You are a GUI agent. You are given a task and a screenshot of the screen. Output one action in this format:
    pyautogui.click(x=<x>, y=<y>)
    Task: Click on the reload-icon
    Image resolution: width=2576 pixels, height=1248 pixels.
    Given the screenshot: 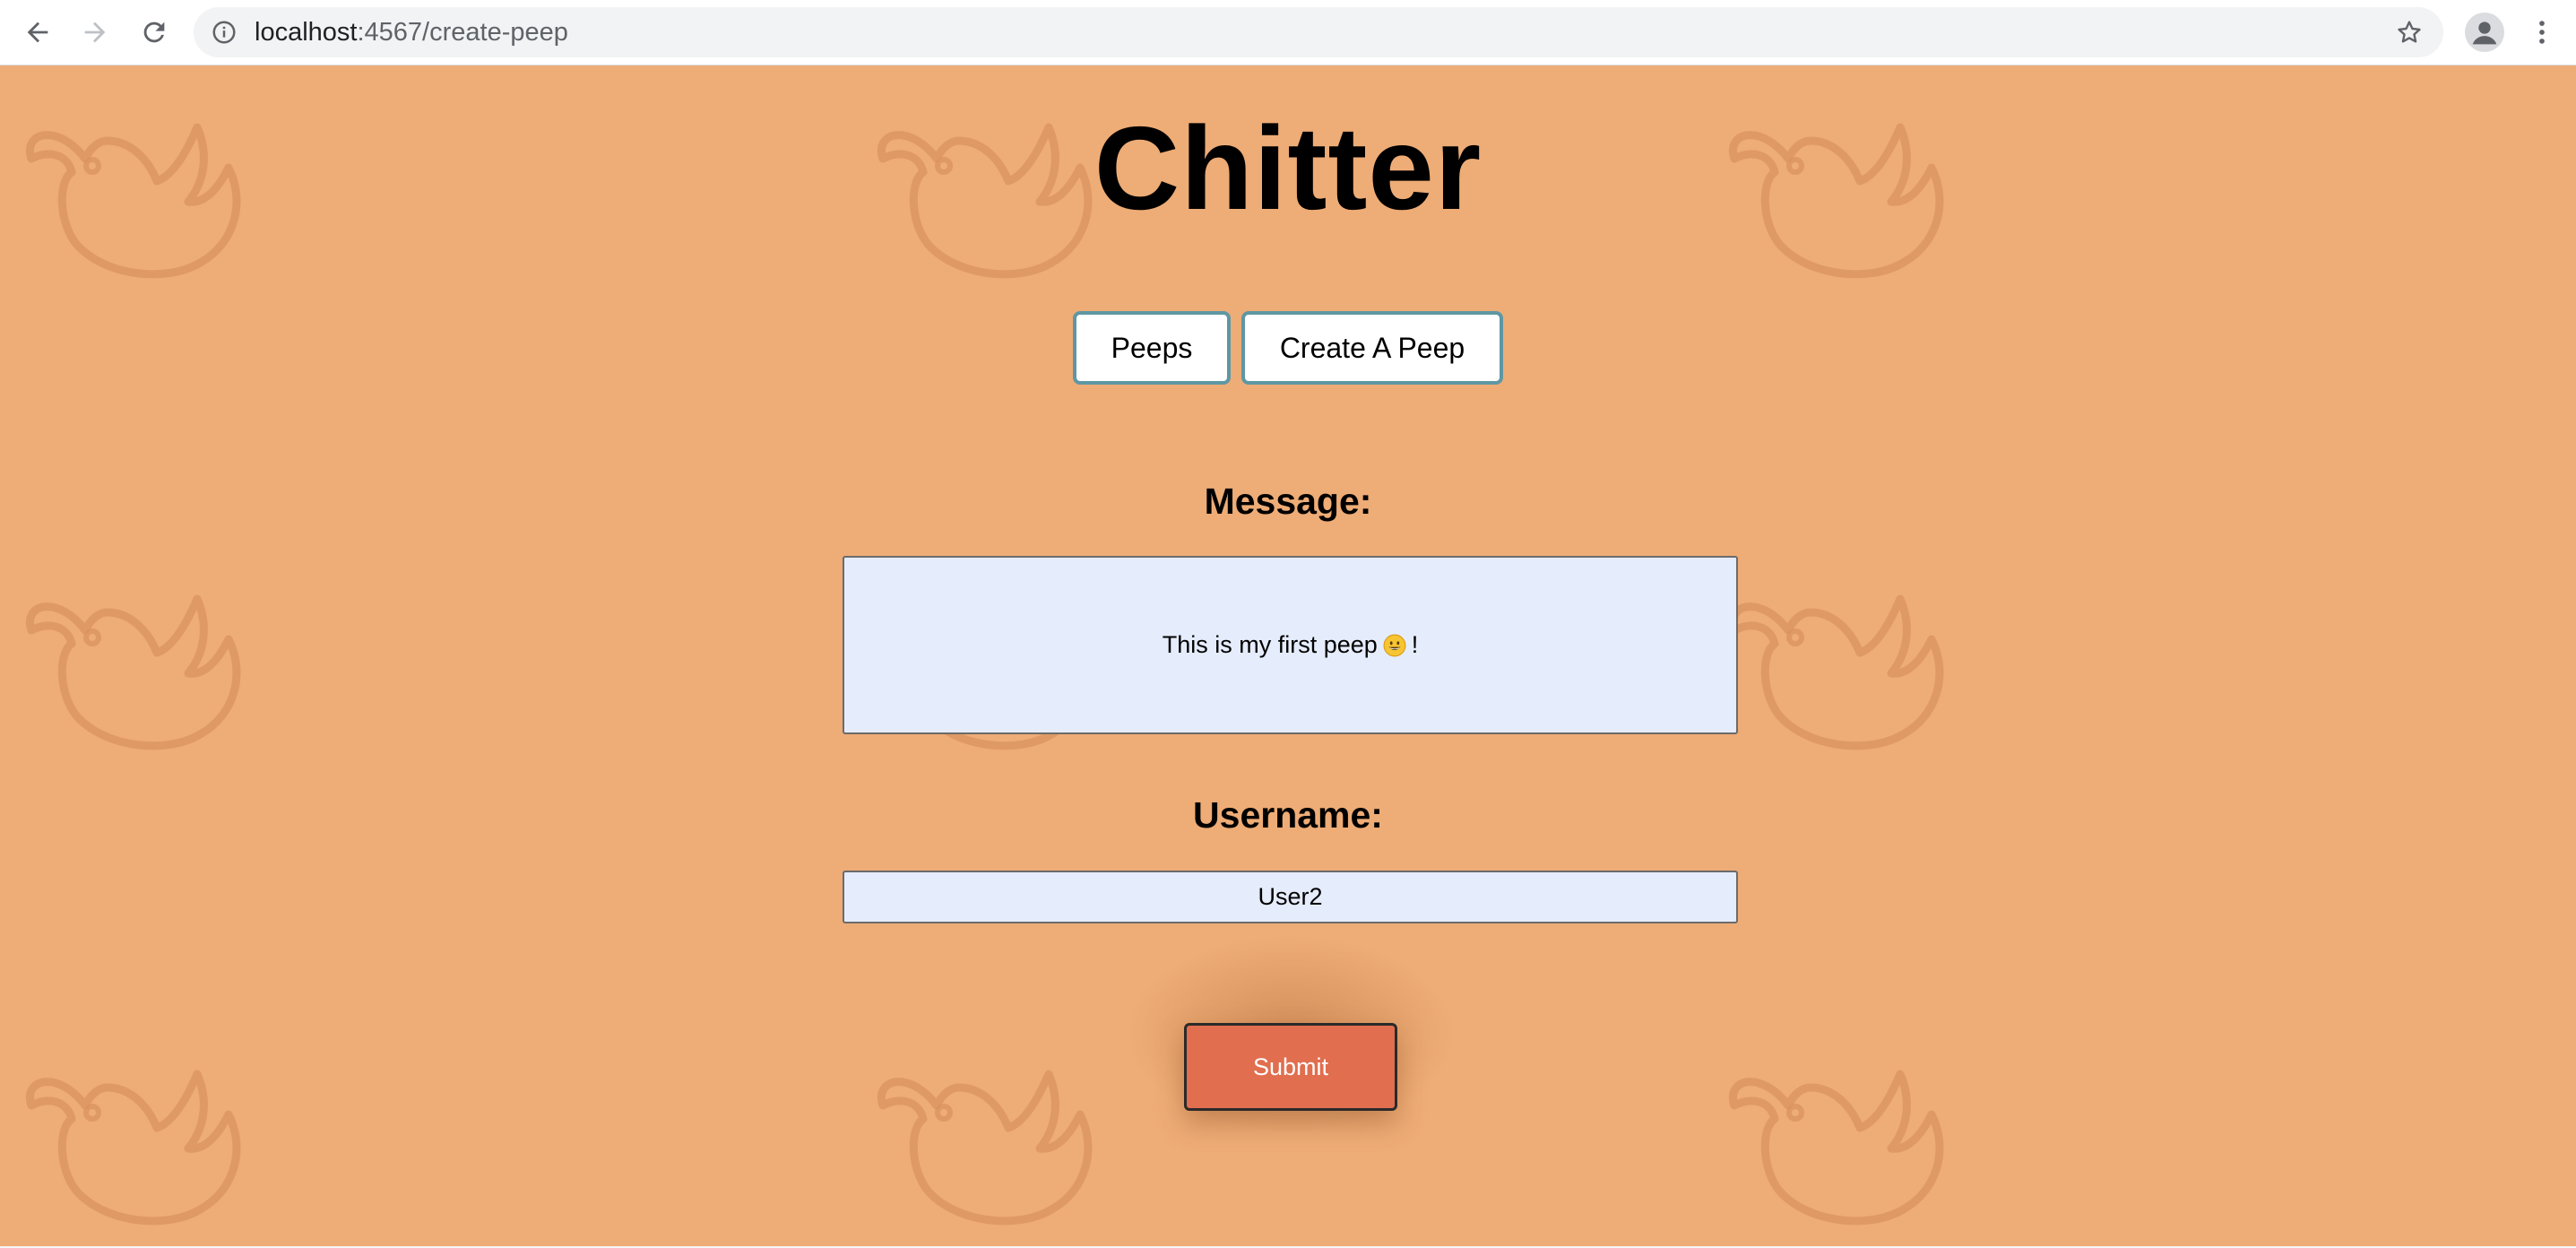 What is the action you would take?
    pyautogui.click(x=154, y=32)
    